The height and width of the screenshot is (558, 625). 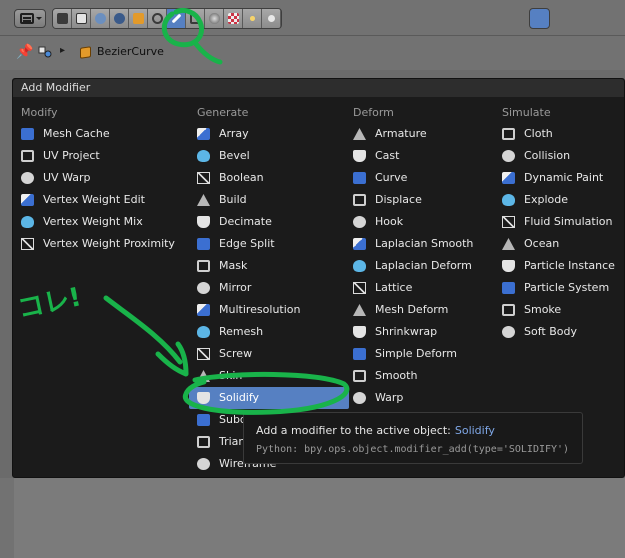 What do you see at coordinates (252, 18) in the screenshot?
I see `tab-particles` at bounding box center [252, 18].